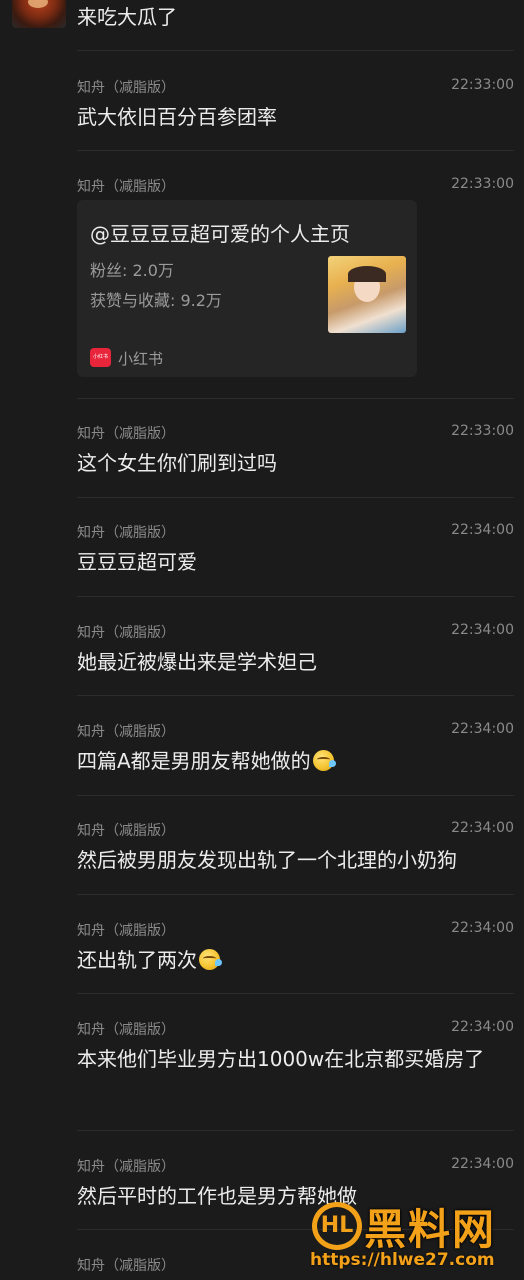 The image size is (524, 1280). I want to click on message-partial-top: 来吃大瓜了, so click(262, 25).